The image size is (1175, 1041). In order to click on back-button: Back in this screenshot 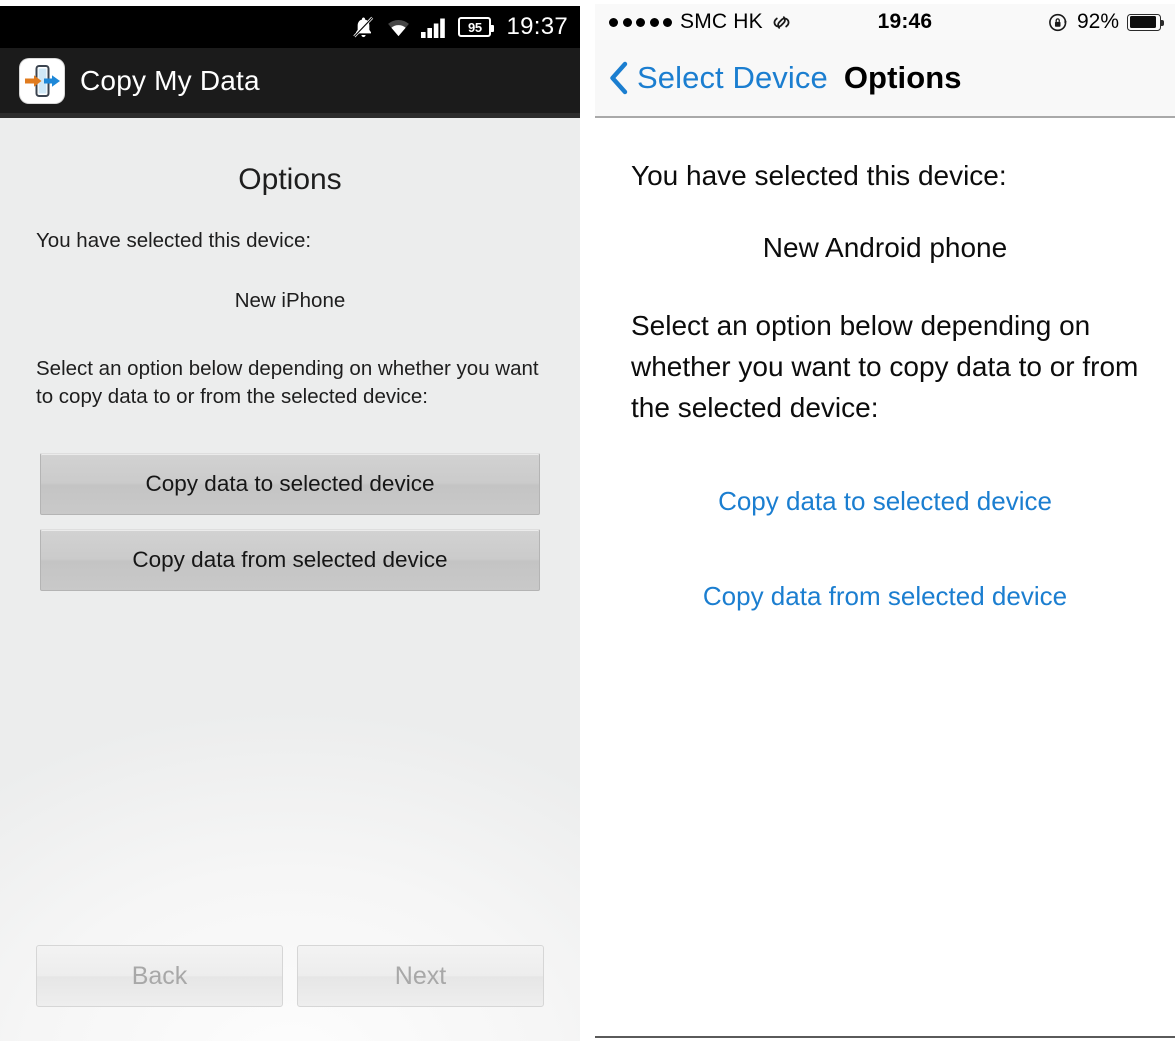, I will do `click(159, 976)`.